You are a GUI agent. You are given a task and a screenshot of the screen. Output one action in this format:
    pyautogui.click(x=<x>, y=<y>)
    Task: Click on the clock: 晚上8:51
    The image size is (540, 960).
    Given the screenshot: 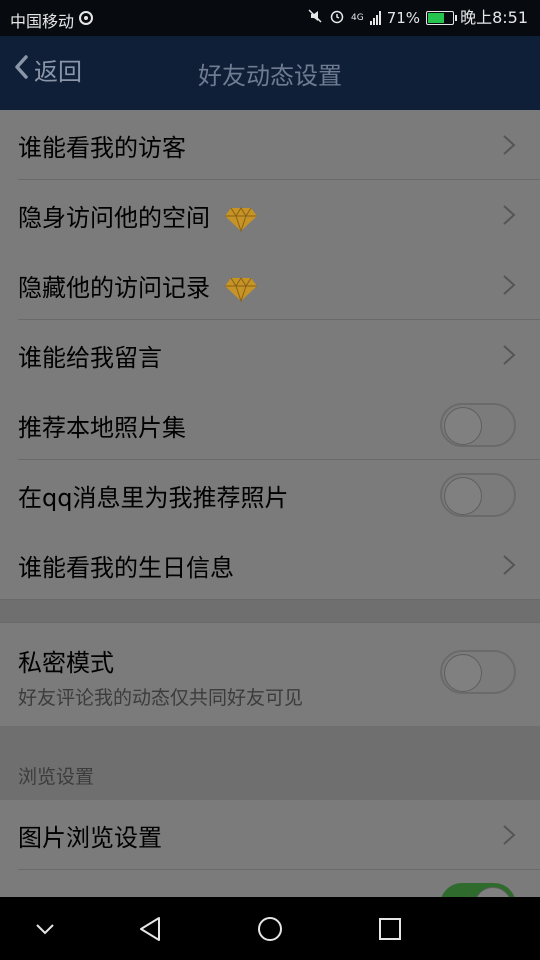 What is the action you would take?
    pyautogui.click(x=494, y=17)
    